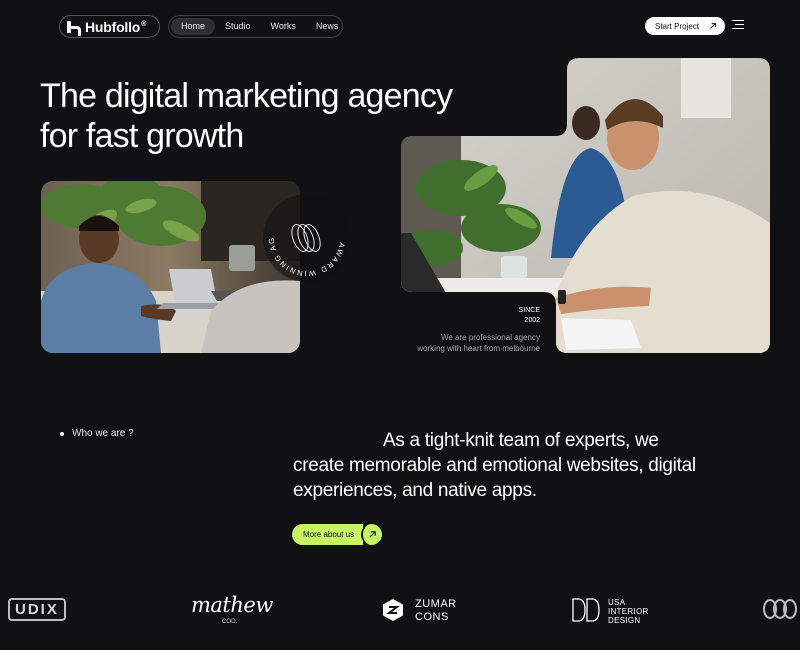 This screenshot has height=650, width=800. I want to click on more-about-button: More about us, so click(337, 534).